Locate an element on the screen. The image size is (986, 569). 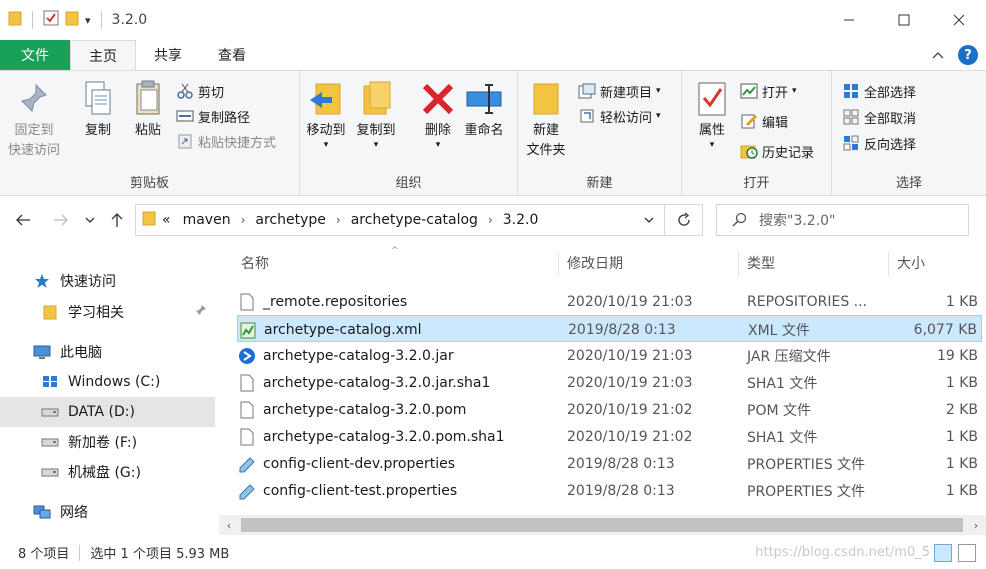
maximize-button is located at coordinates (903, 20).